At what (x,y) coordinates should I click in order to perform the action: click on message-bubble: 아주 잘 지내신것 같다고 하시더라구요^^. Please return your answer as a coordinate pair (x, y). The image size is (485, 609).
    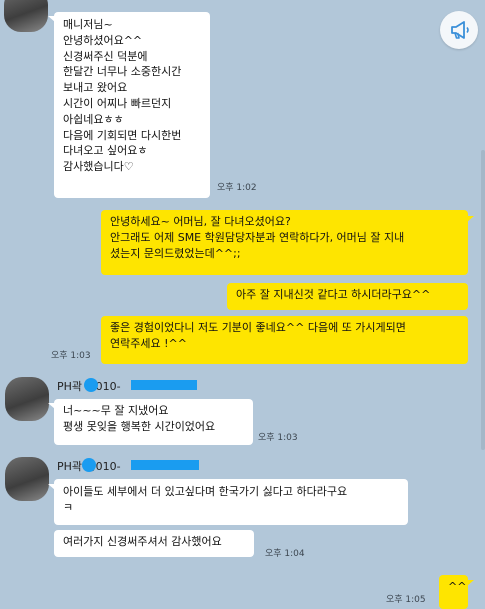
    Looking at the image, I should click on (347, 296).